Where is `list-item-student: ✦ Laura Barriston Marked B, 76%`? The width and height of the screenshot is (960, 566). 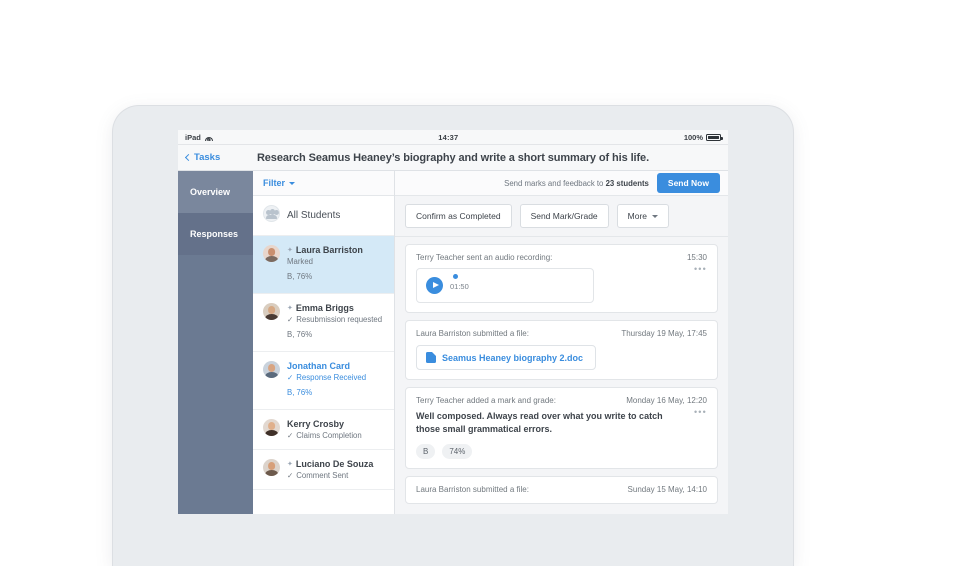 list-item-student: ✦ Laura Barriston Marked B, 76% is located at coordinates (323, 265).